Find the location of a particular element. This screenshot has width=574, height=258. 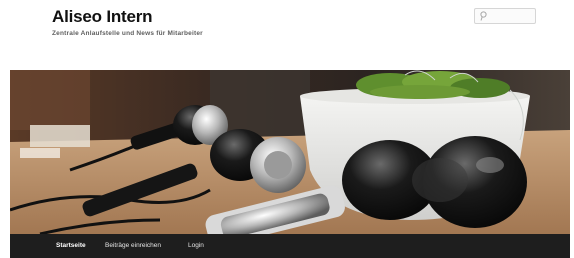

search-box is located at coordinates (505, 16).